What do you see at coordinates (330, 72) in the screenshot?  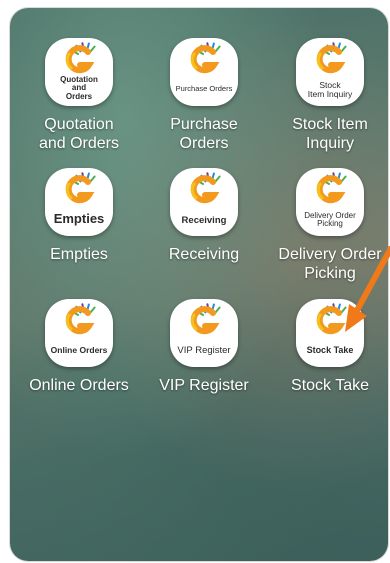 I see `stock-item-inquiry-icon: Stock Item Inquiry` at bounding box center [330, 72].